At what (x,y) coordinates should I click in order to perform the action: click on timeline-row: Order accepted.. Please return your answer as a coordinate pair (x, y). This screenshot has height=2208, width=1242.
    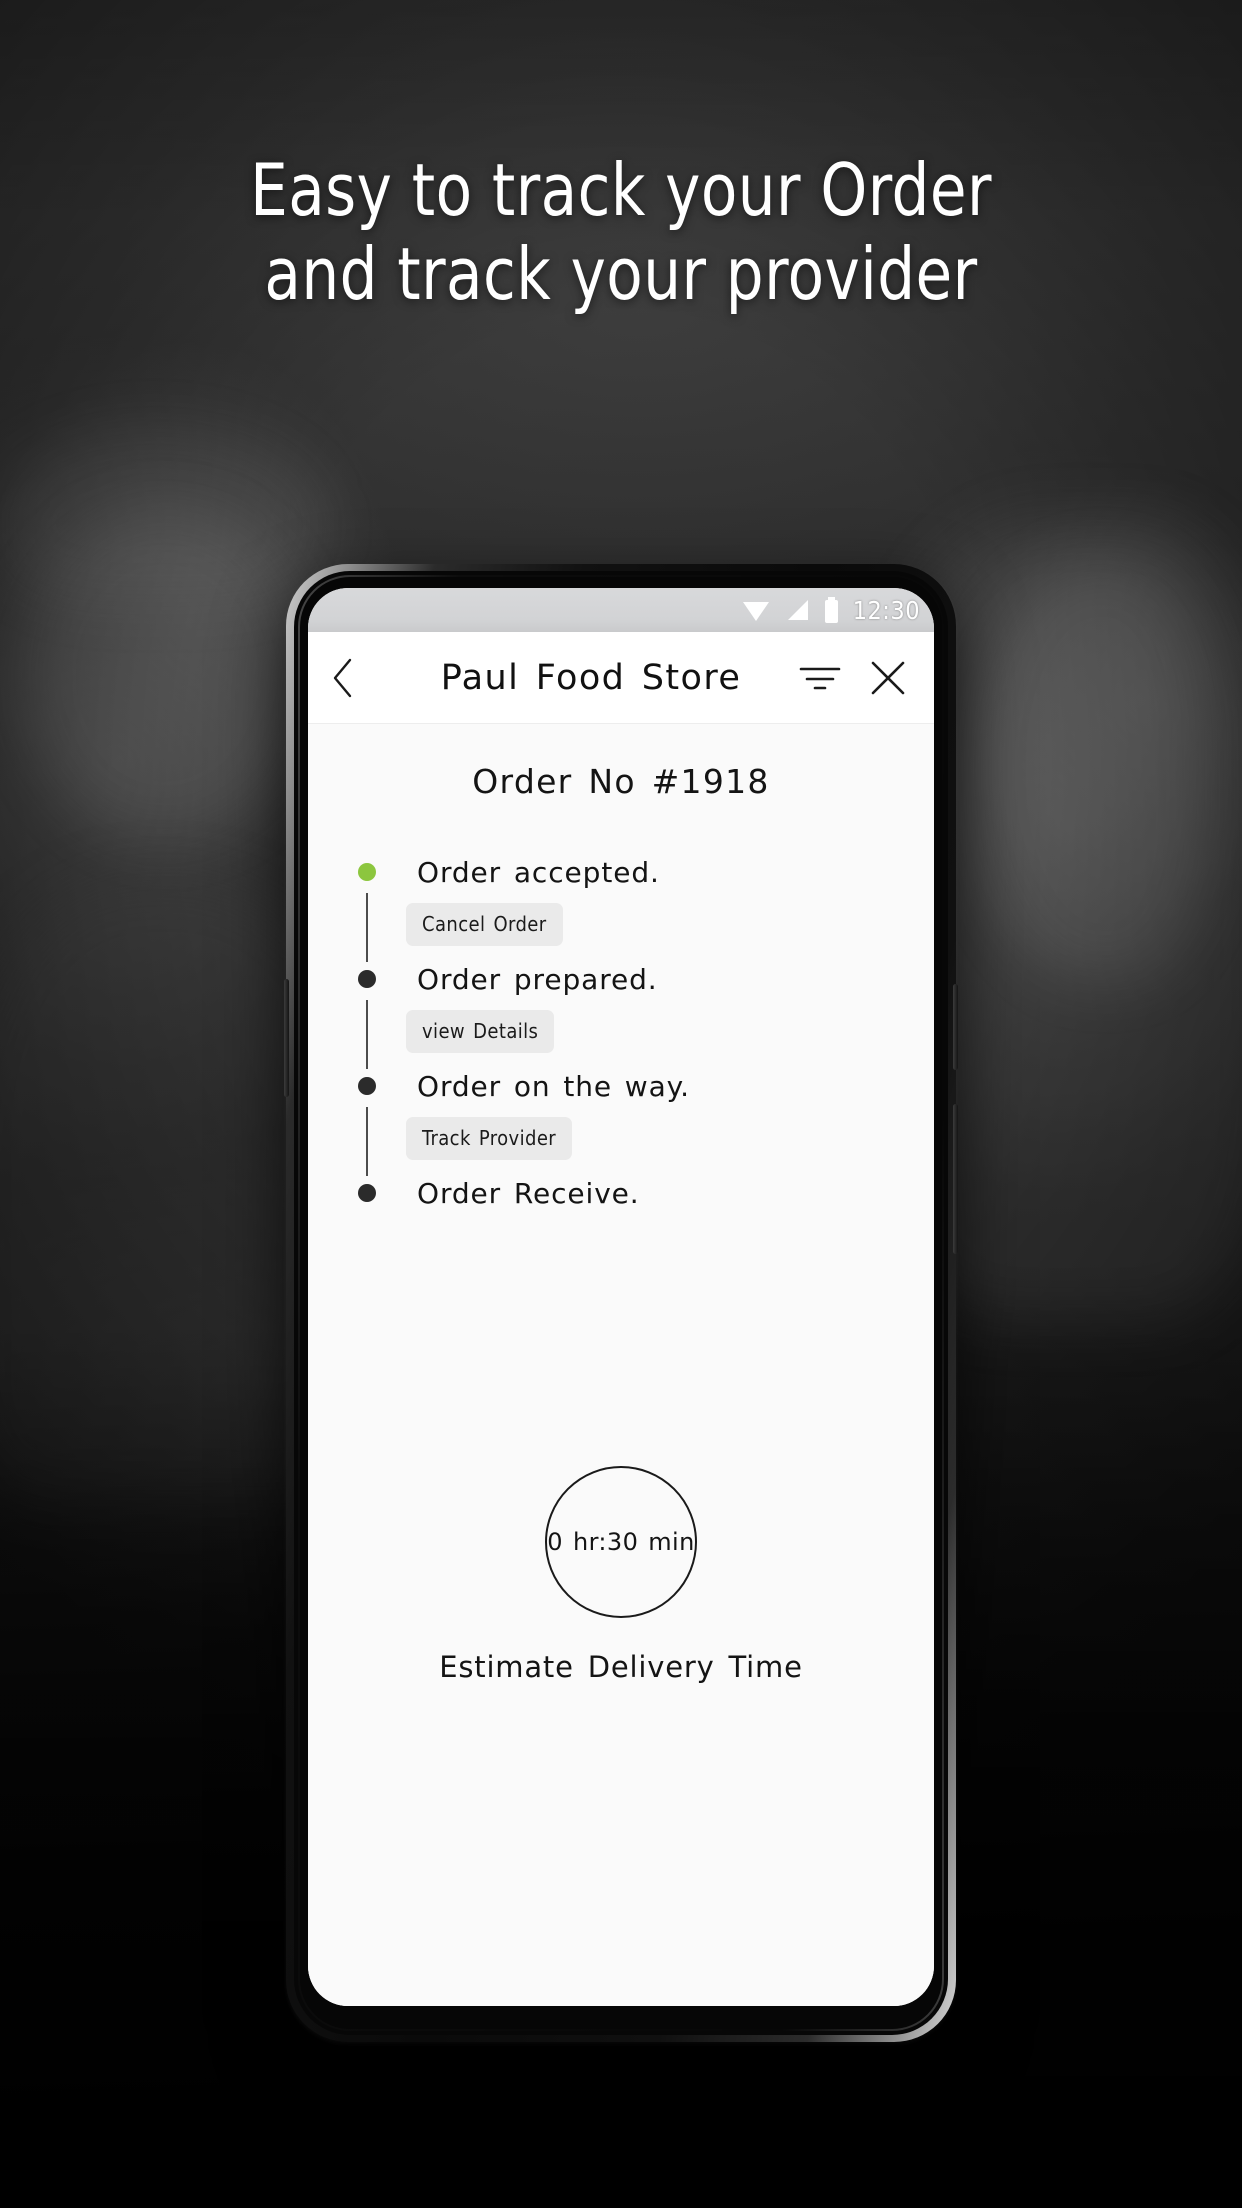
    Looking at the image, I should click on (645, 872).